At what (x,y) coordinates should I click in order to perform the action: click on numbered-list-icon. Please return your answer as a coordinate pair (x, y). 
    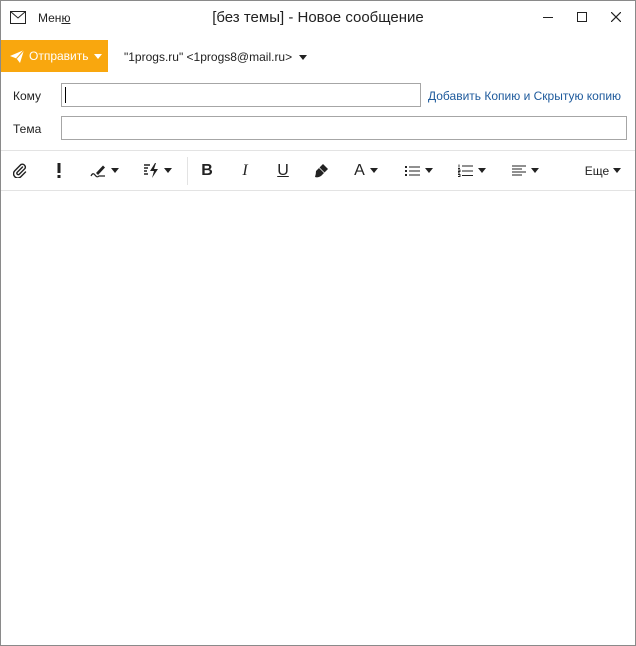
    Looking at the image, I should click on (465, 170).